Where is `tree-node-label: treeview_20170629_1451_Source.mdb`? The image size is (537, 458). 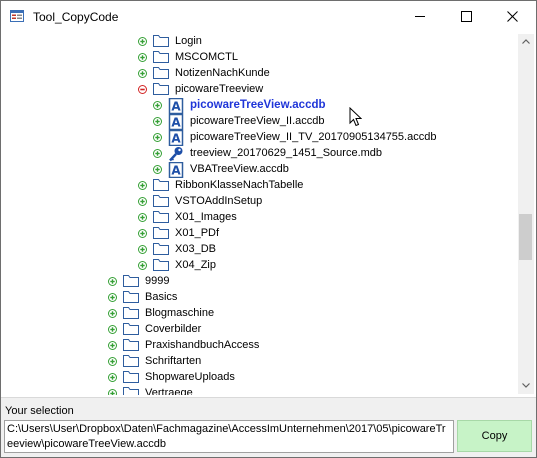 tree-node-label: treeview_20170629_1451_Source.mdb is located at coordinates (286, 153).